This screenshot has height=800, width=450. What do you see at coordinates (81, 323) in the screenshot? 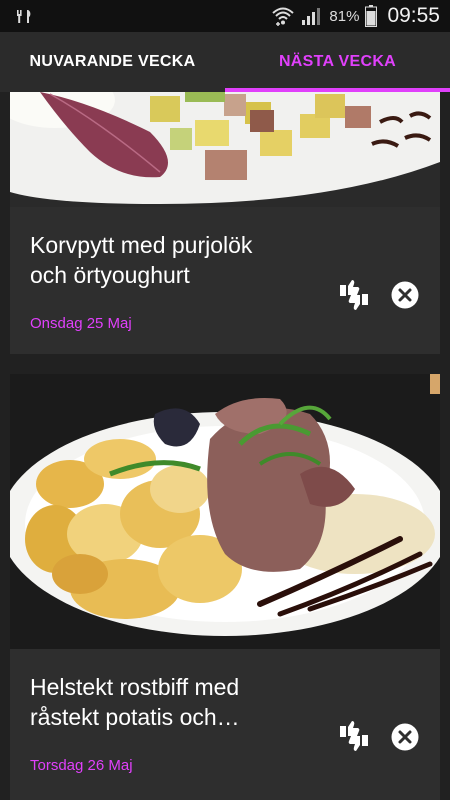
I see `meal-date: Onsdag 25 Maj` at bounding box center [81, 323].